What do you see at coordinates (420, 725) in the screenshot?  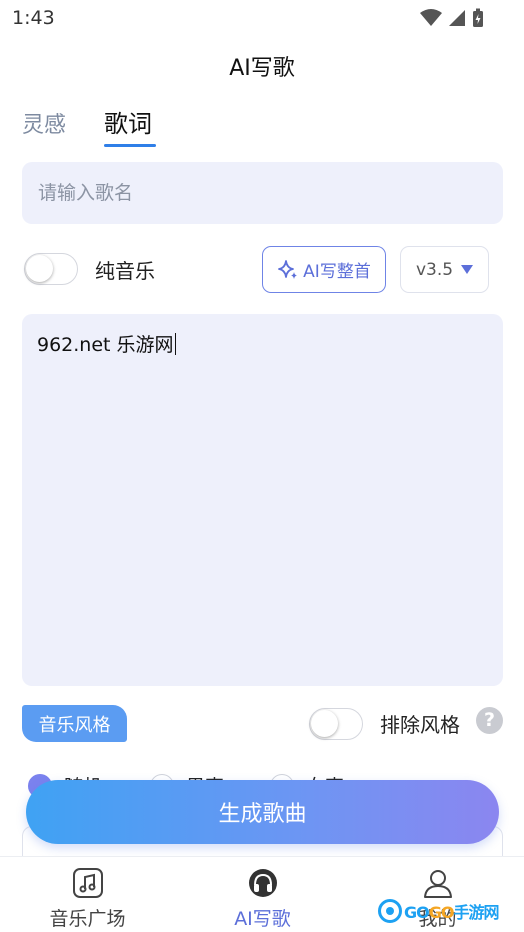 I see `exclude-style-label: 排除风格` at bounding box center [420, 725].